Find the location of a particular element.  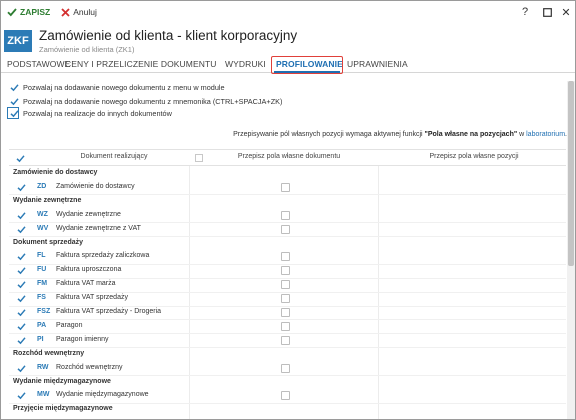

select-all-document-fields-checkbox is located at coordinates (199, 158).